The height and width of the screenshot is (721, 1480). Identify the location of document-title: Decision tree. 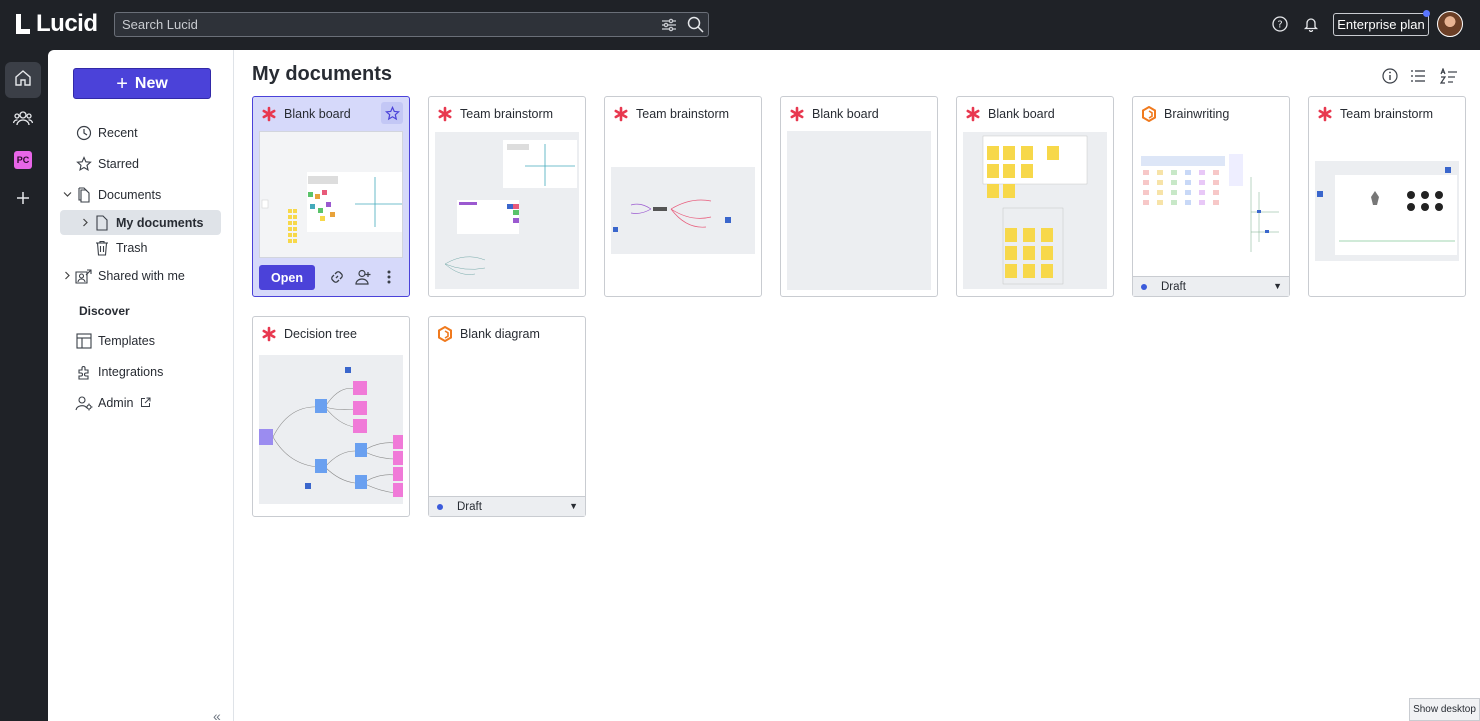
(320, 333).